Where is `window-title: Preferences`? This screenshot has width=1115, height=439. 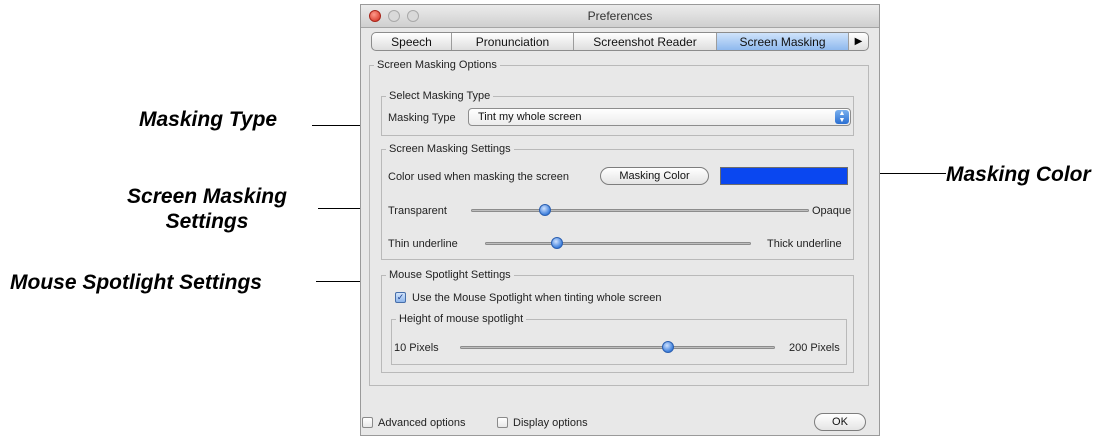
window-title: Preferences is located at coordinates (620, 16).